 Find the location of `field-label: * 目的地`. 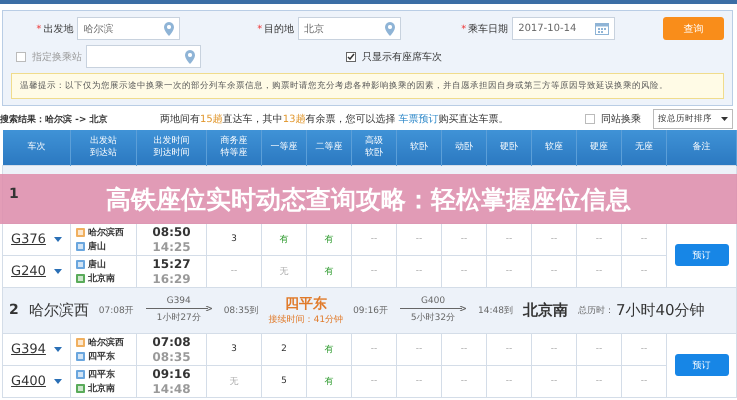

field-label: * 目的地 is located at coordinates (276, 29).